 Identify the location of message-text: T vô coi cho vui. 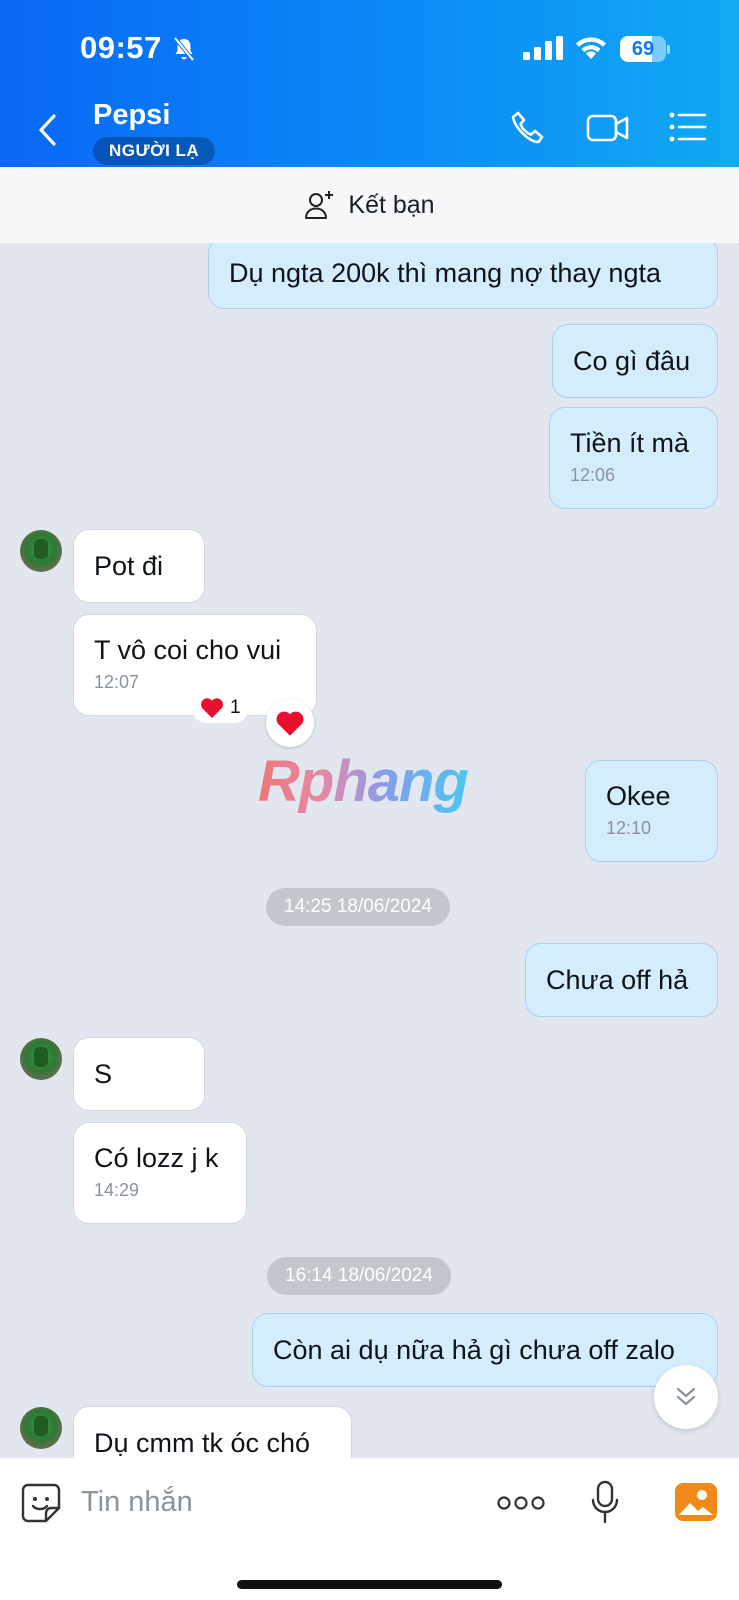
(188, 650).